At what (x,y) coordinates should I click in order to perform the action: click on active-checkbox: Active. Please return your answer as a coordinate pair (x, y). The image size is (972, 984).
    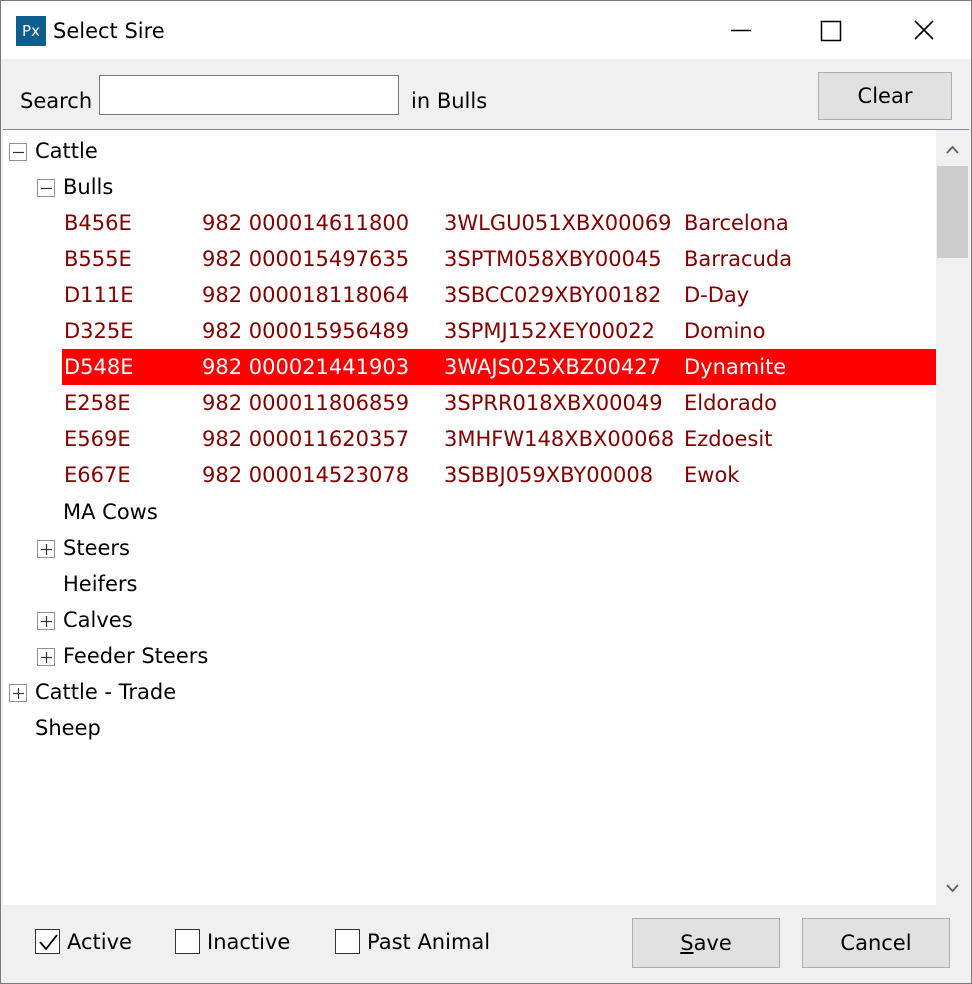
    Looking at the image, I should click on (90, 942).